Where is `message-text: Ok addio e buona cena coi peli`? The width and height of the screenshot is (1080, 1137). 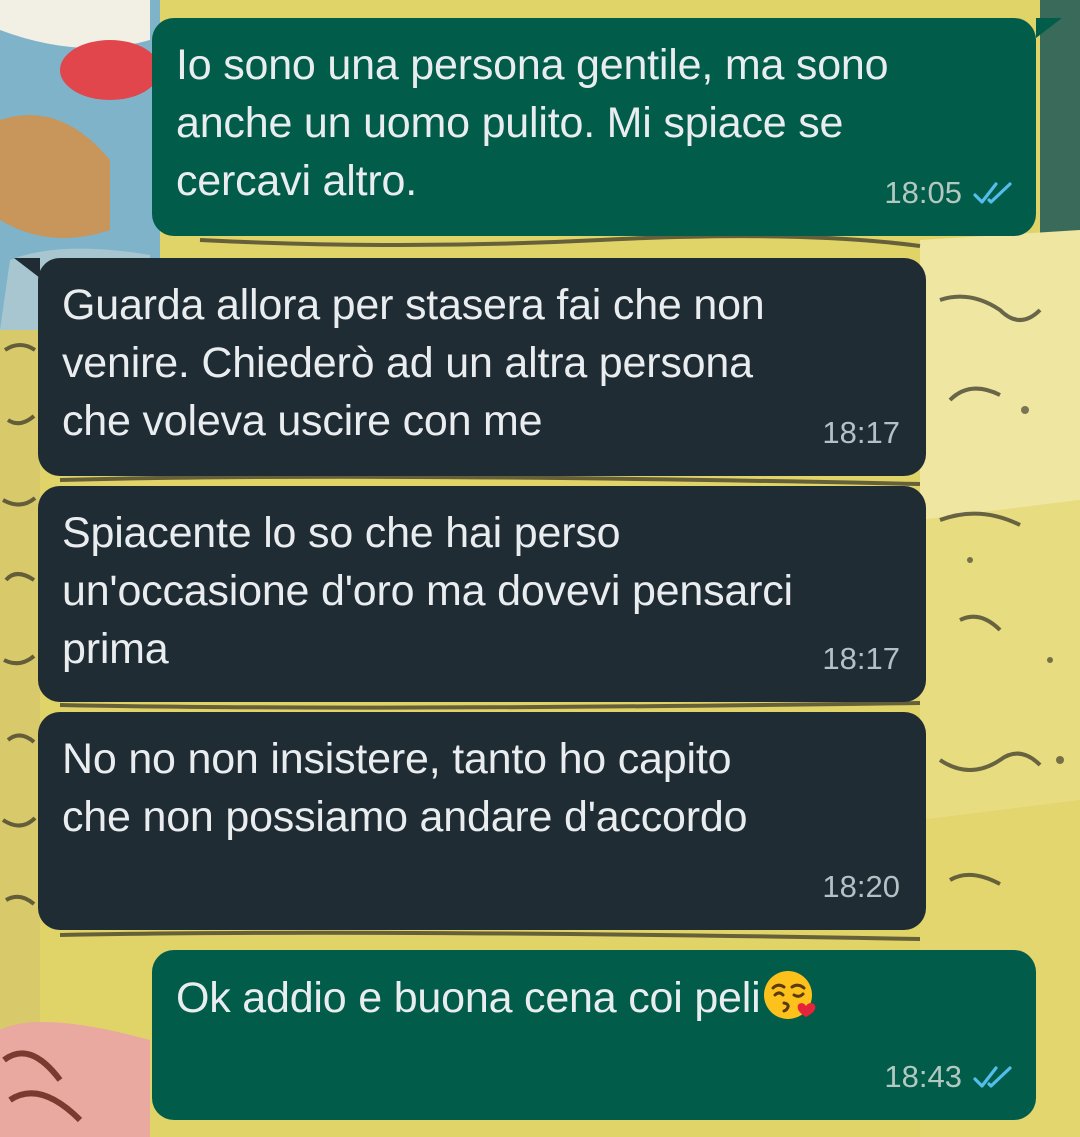 message-text: Ok addio e buona cena coi peli is located at coordinates (468, 998).